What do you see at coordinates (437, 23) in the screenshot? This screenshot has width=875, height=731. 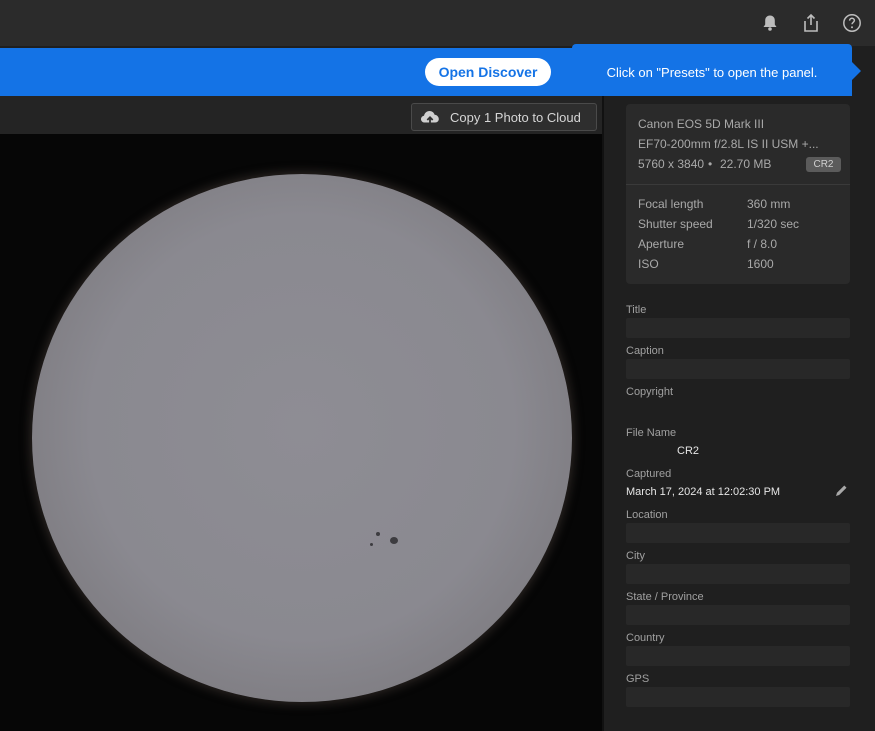 I see `top-bar` at bounding box center [437, 23].